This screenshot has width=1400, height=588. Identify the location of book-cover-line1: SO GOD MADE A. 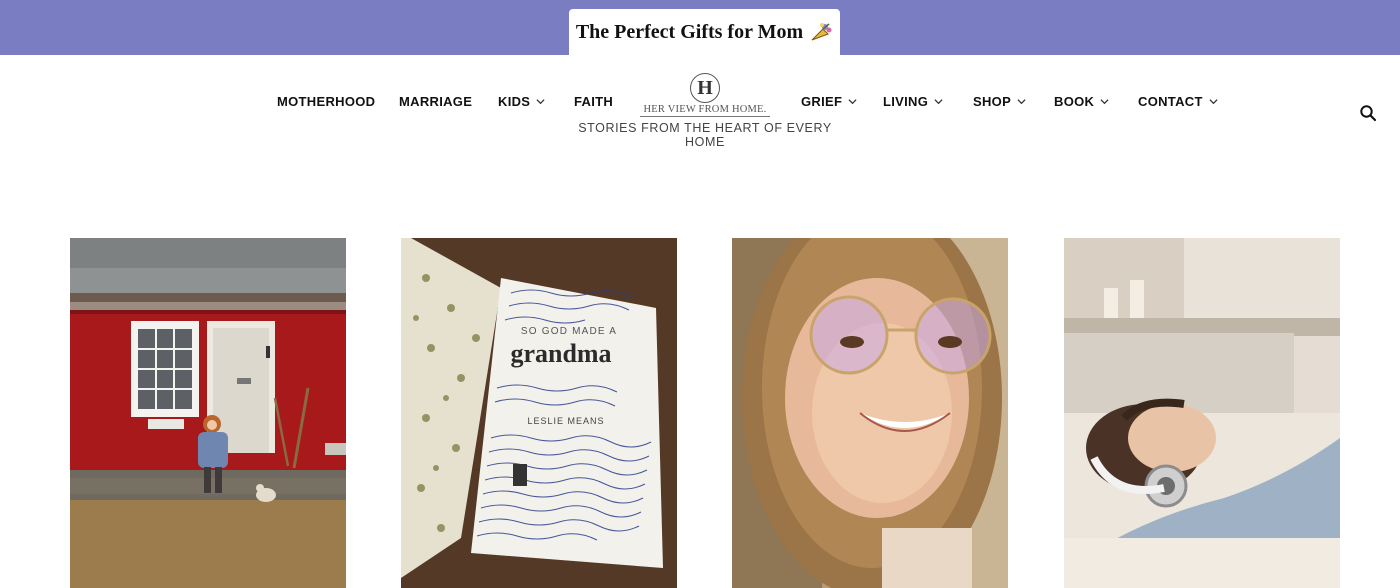
(569, 331).